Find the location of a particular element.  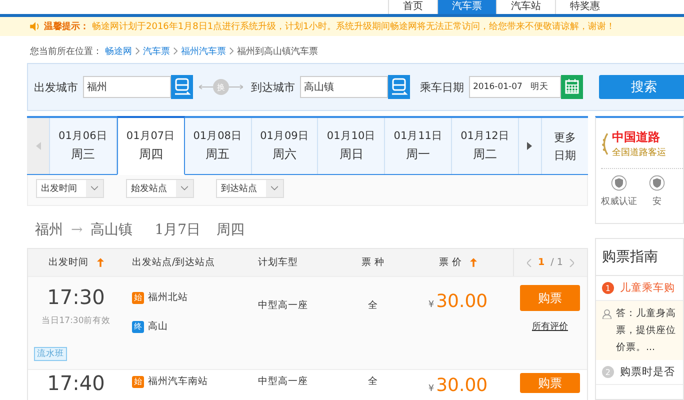

route-date: 1月7日 is located at coordinates (177, 230).